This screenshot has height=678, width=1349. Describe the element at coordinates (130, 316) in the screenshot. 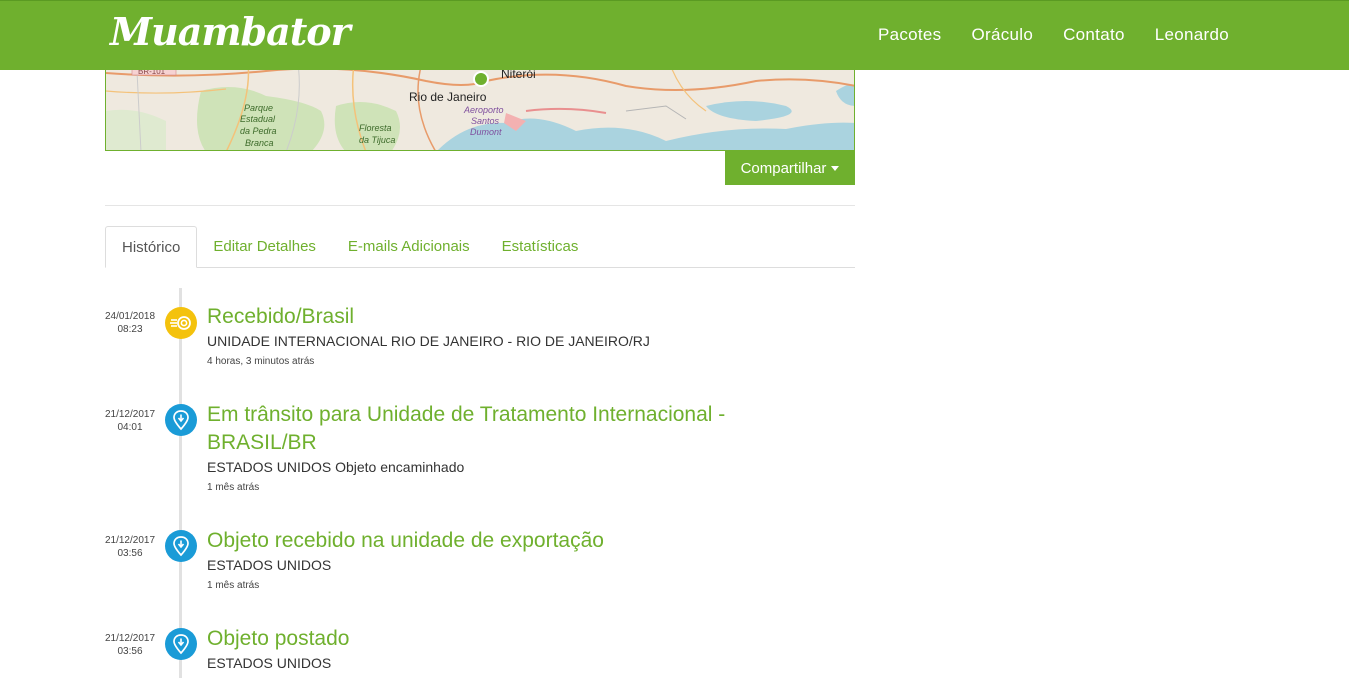

I see `event-date-day: 24/01/2018` at that location.